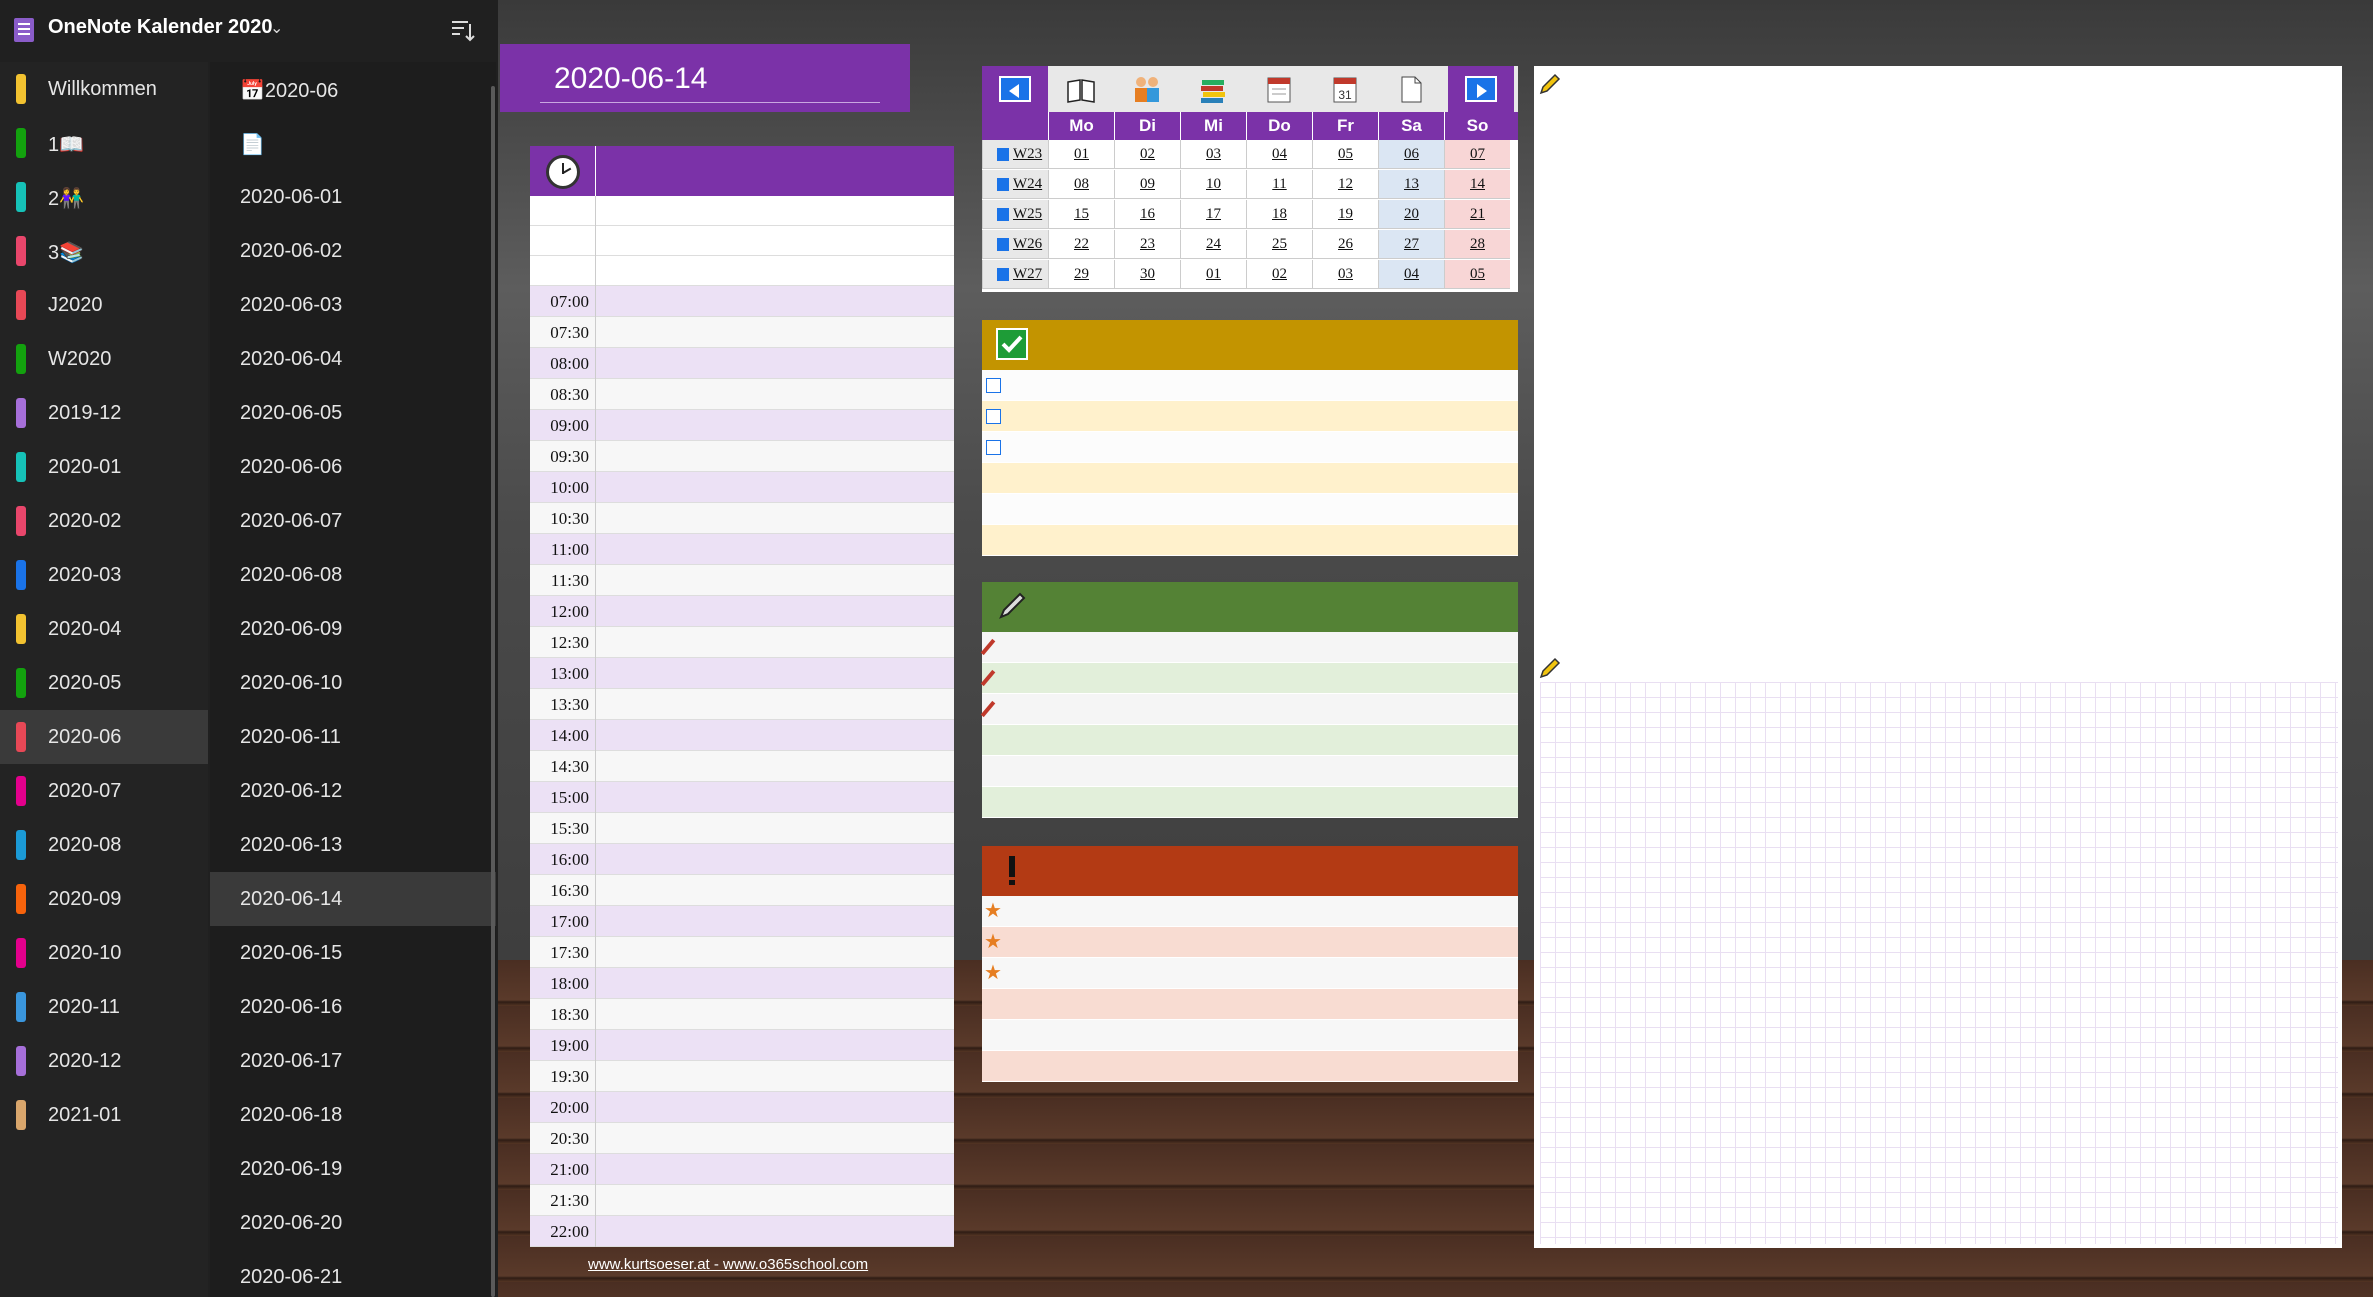 This screenshot has height=1297, width=2373. Describe the element at coordinates (353, 521) in the screenshot. I see `page-item: 2020-06-07` at that location.